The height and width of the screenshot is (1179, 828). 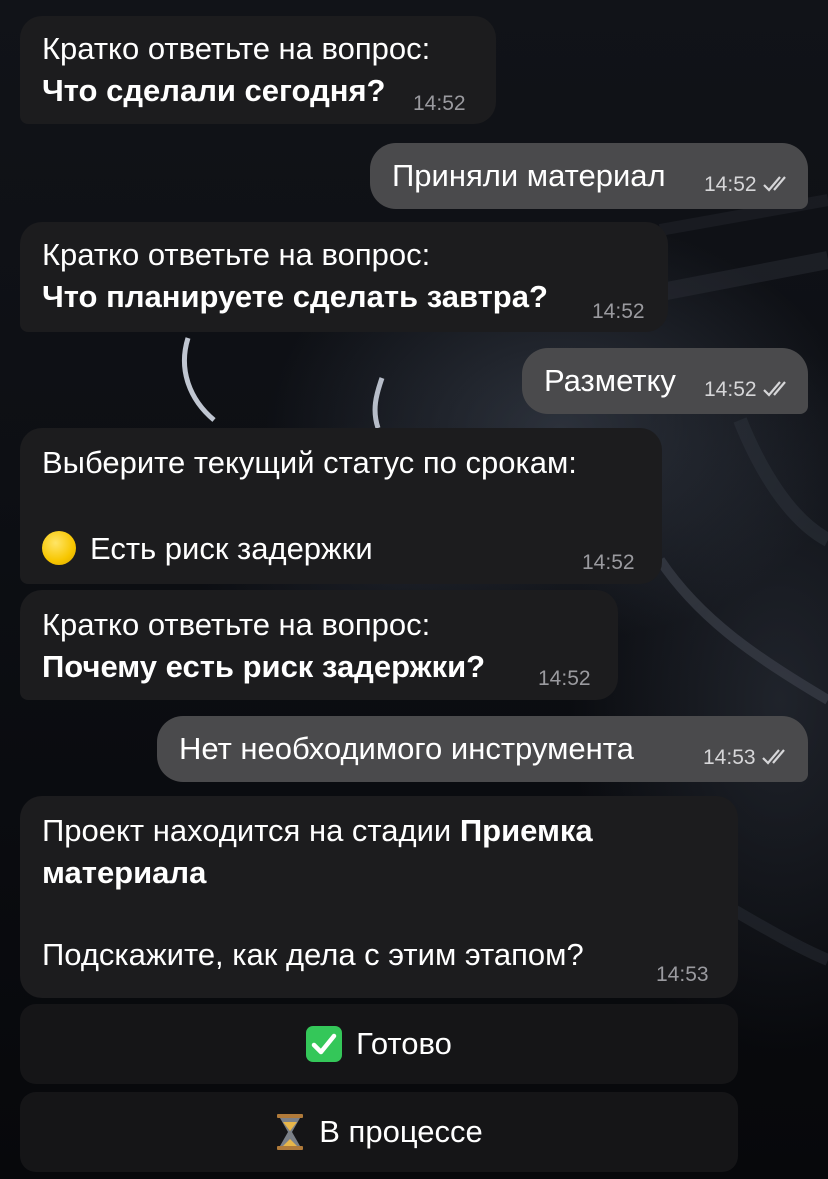 I want to click on message-question: Что планируете сделать завтра?, so click(x=295, y=296).